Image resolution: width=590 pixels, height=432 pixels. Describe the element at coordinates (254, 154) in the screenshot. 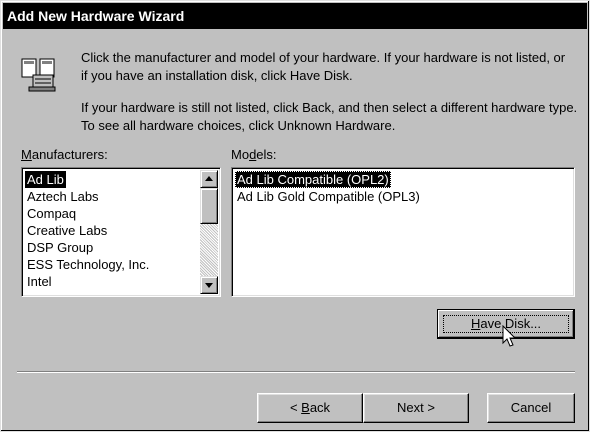

I see `models-label: Models:` at that location.